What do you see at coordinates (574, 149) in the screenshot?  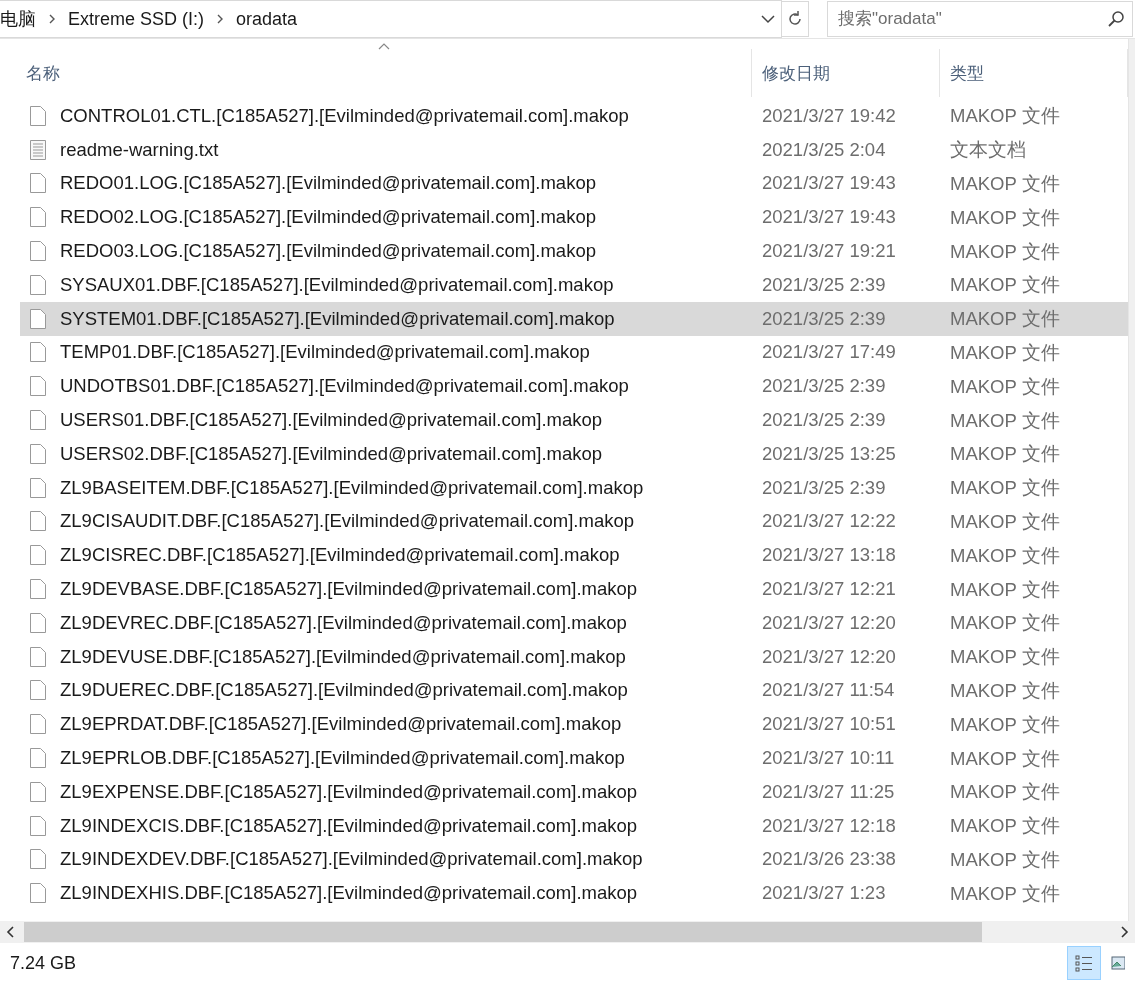 I see `file-row: readme-warning.txt 2021/3/25 2:04 文本文档` at bounding box center [574, 149].